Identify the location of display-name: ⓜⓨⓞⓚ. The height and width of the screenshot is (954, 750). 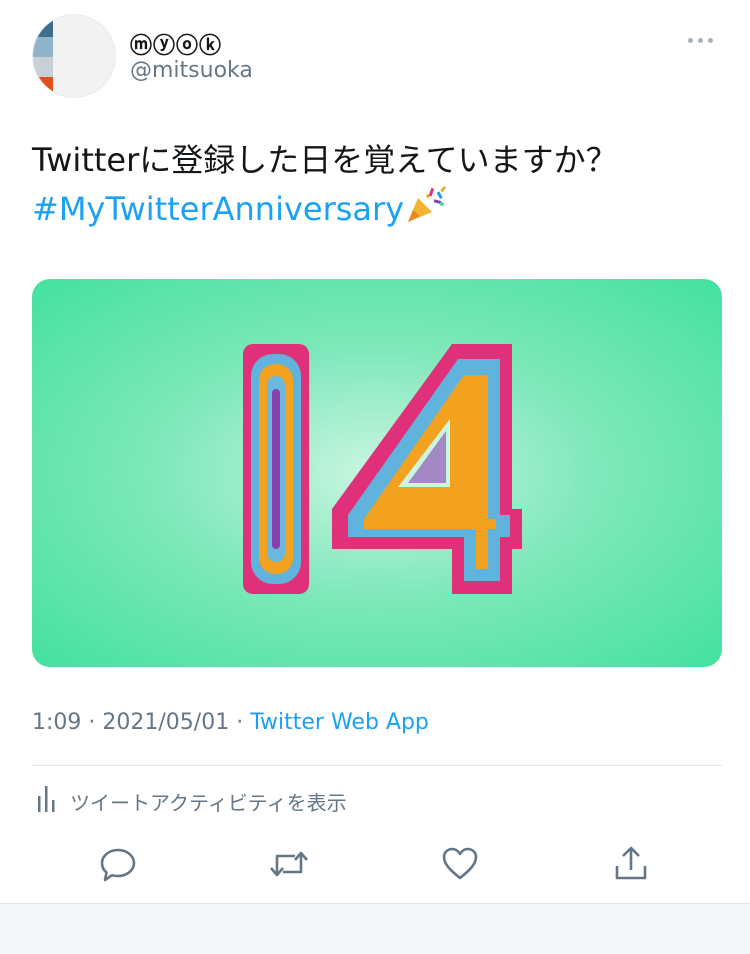
(176, 44).